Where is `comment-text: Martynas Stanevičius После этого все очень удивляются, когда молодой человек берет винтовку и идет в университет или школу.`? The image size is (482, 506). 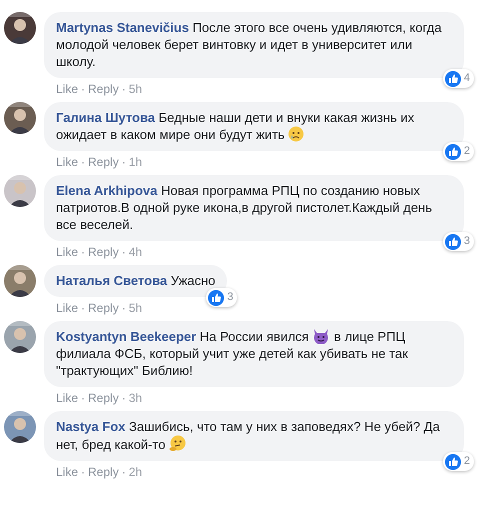
comment-text: Martynas Stanevičius После этого все очень удивляются, когда молодой человек берет винтовку и идет в университет или школу. is located at coordinates (249, 44).